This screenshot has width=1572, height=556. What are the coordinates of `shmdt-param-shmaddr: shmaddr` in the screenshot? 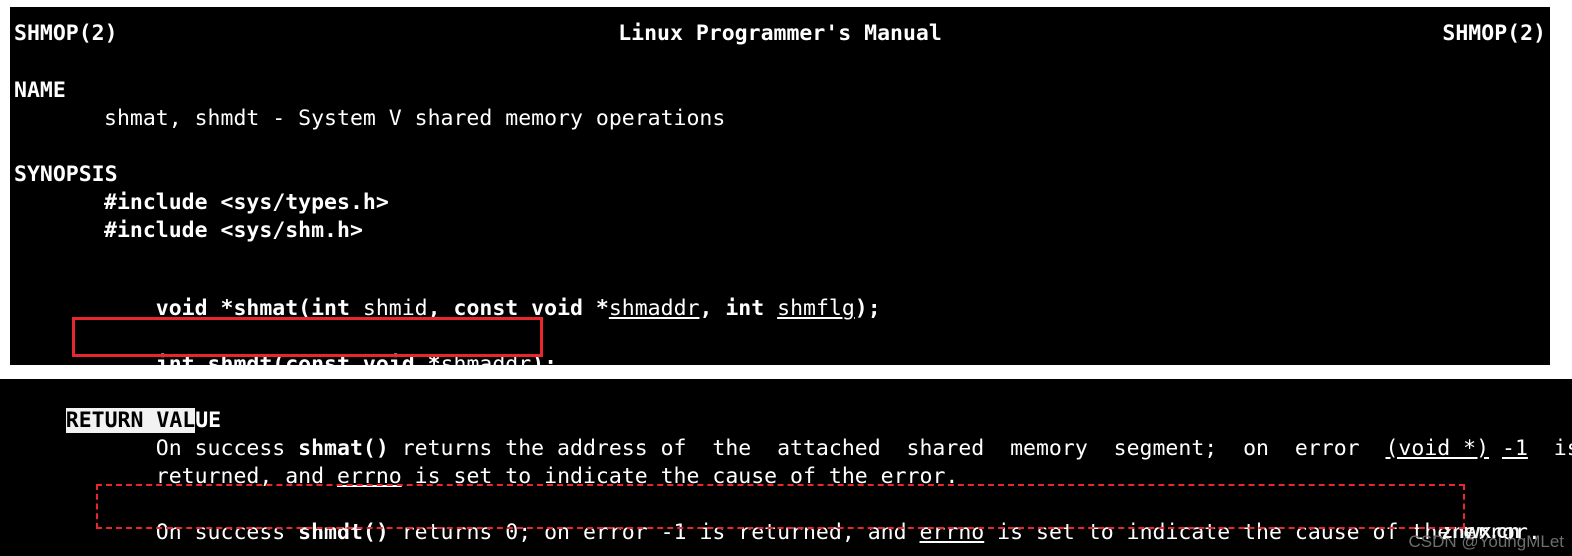 It's located at (486, 359).